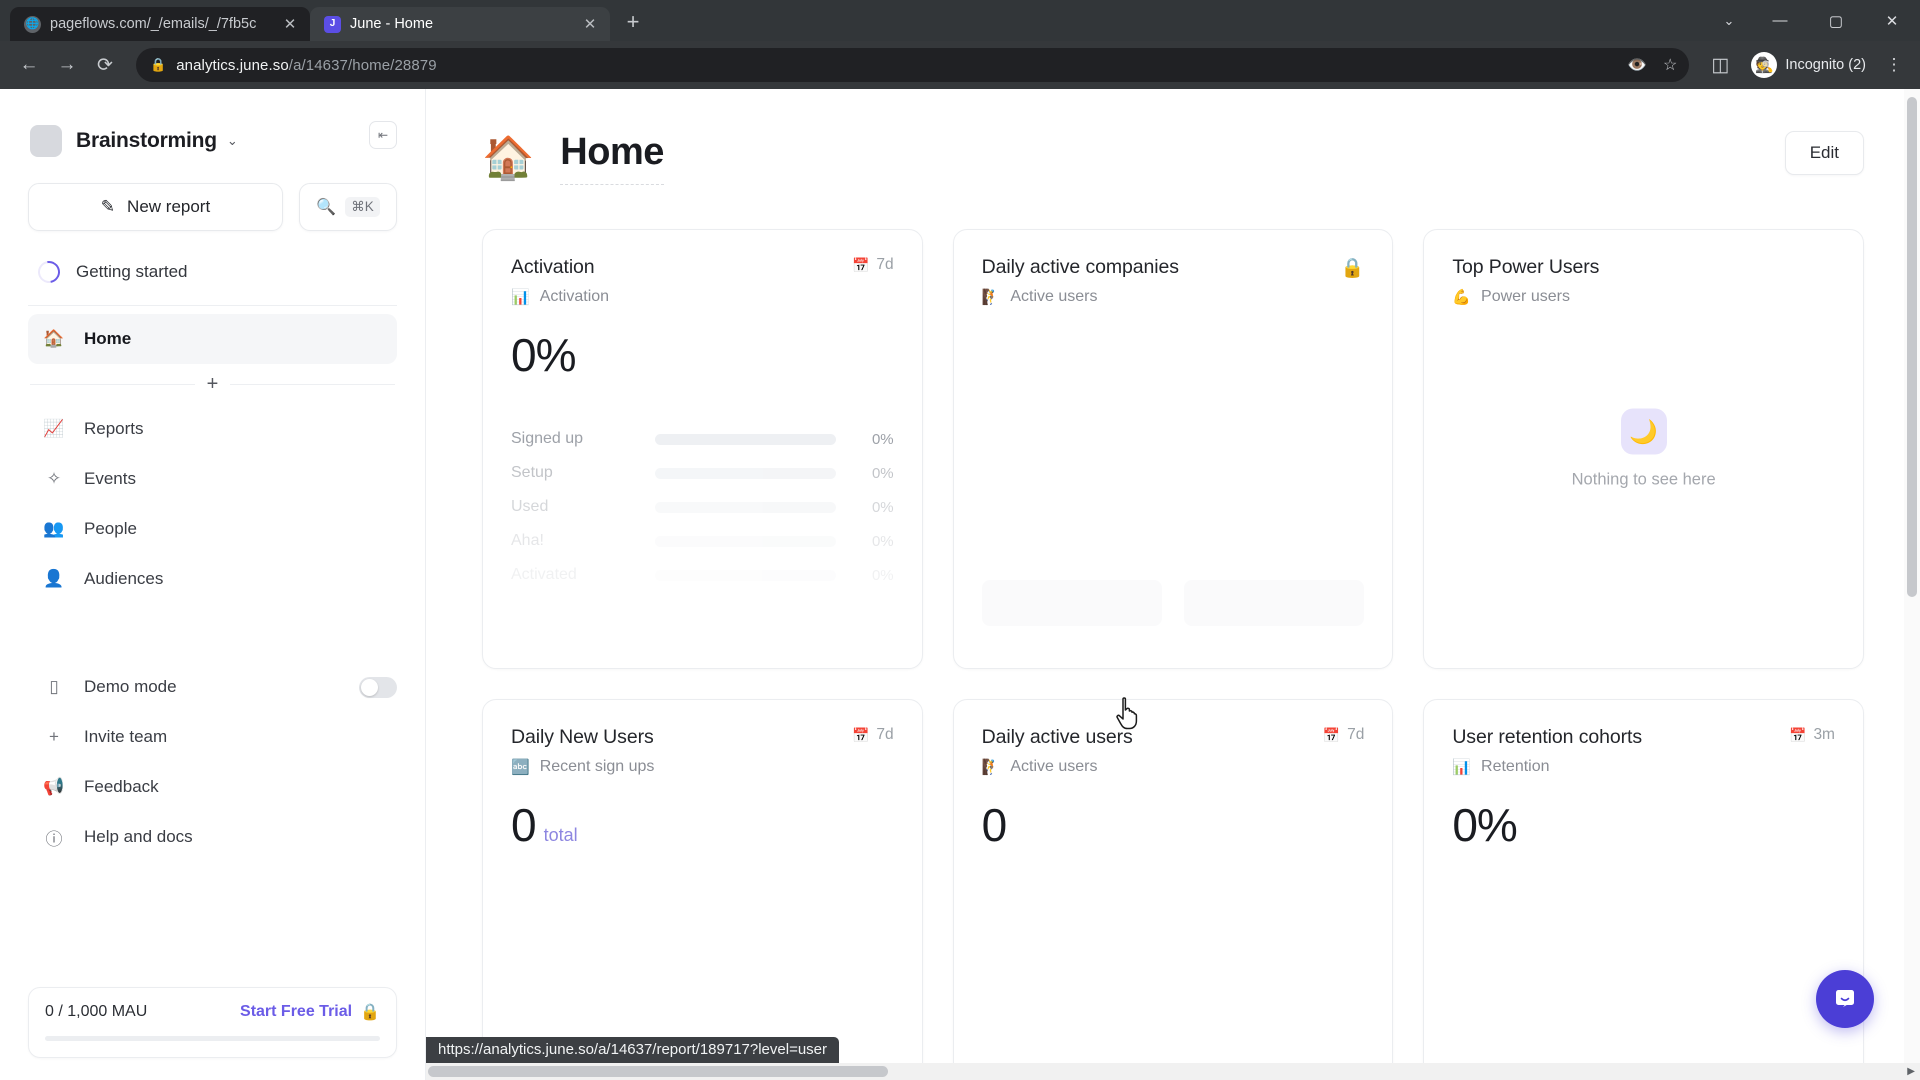 The width and height of the screenshot is (1920, 1080). I want to click on intercom-messenger-button, so click(1845, 999).